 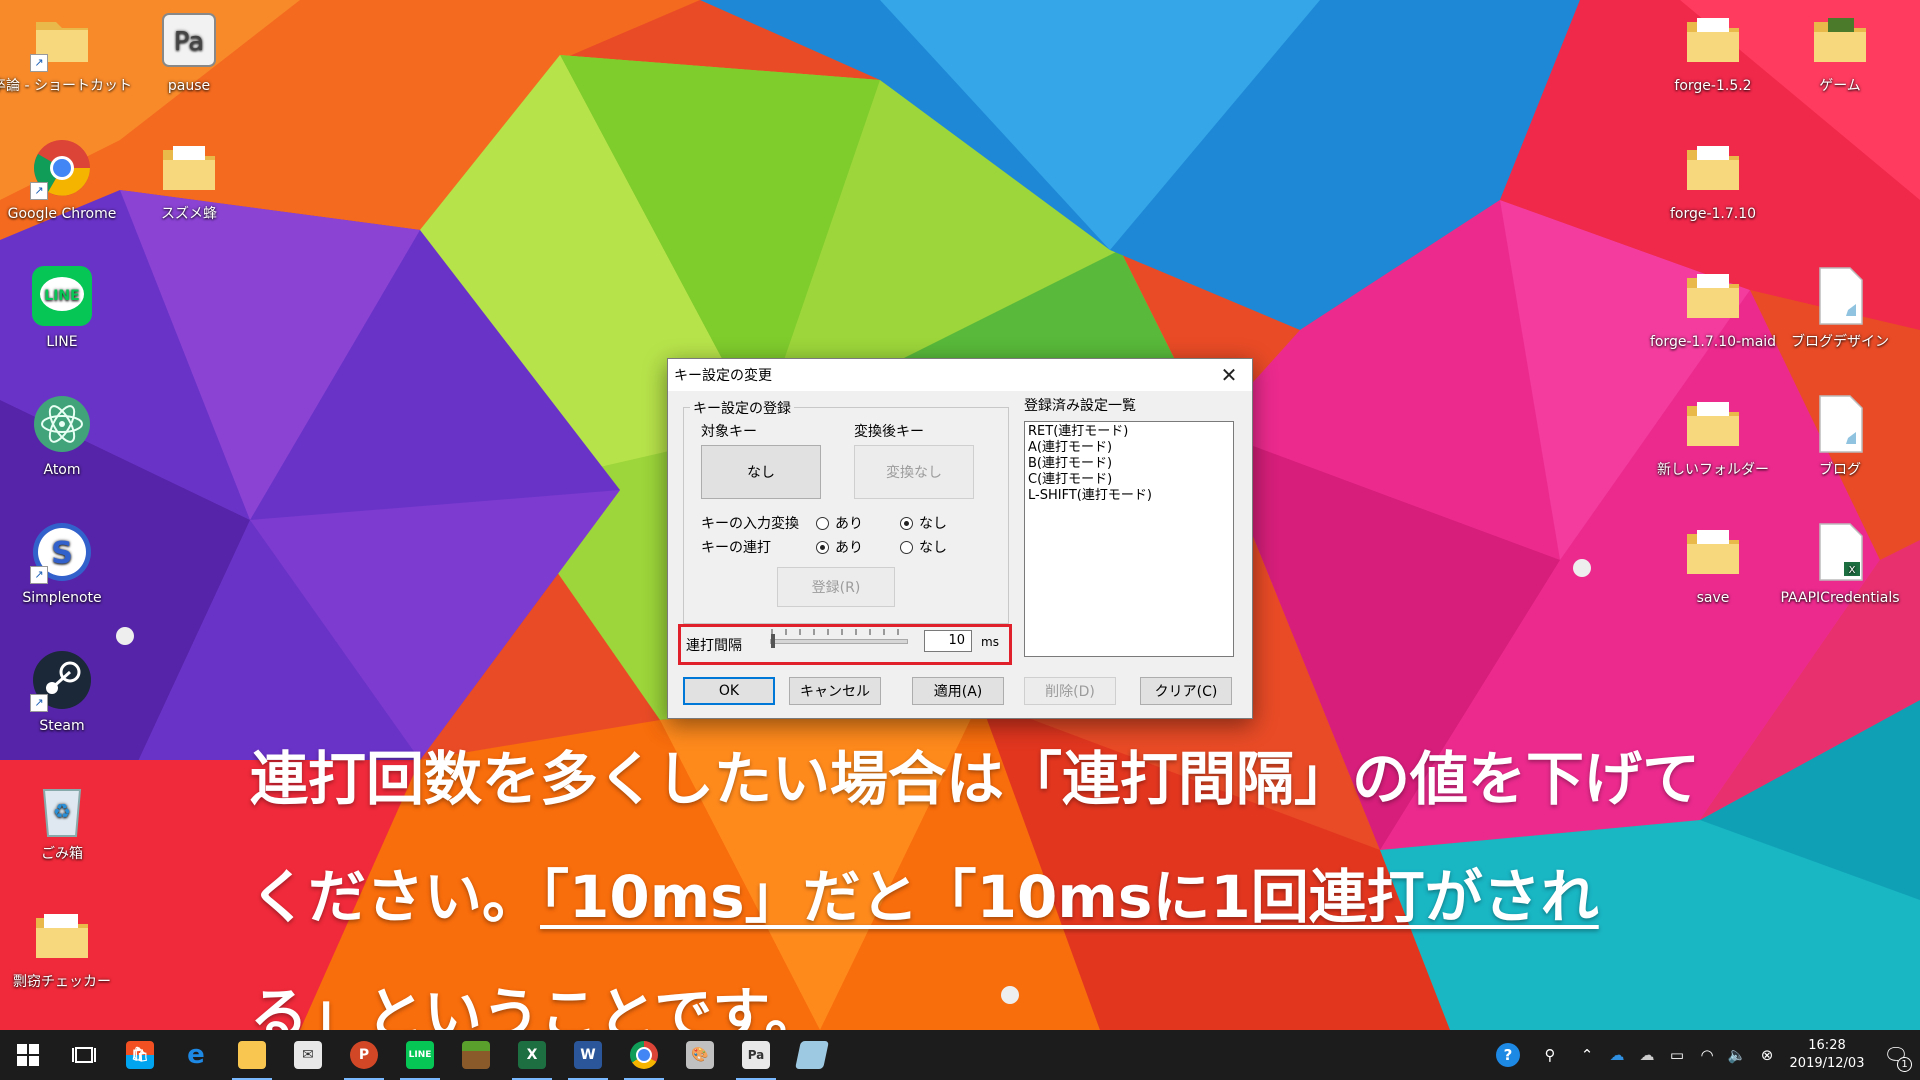 I want to click on desktop-icon-simplenote: S ↗ Simplenote, so click(x=62, y=571).